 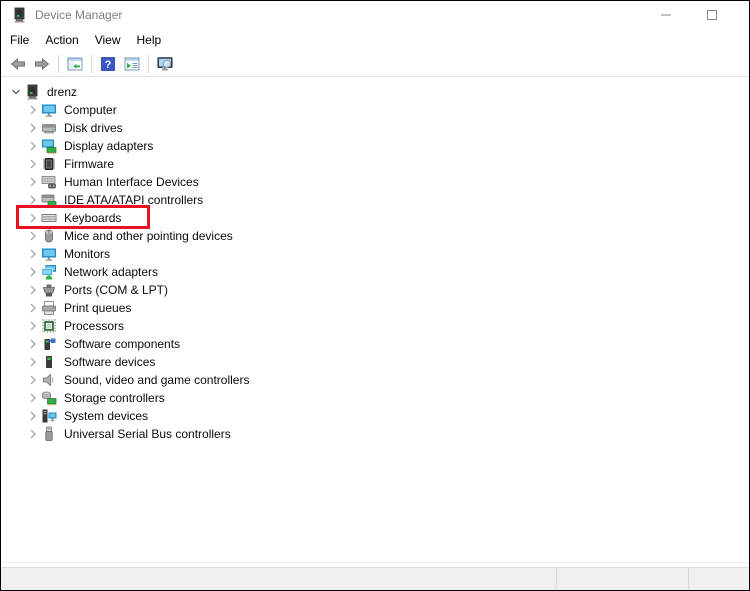 What do you see at coordinates (375, 182) in the screenshot?
I see `tree-item-human-interface-devices: Human Interface Devices` at bounding box center [375, 182].